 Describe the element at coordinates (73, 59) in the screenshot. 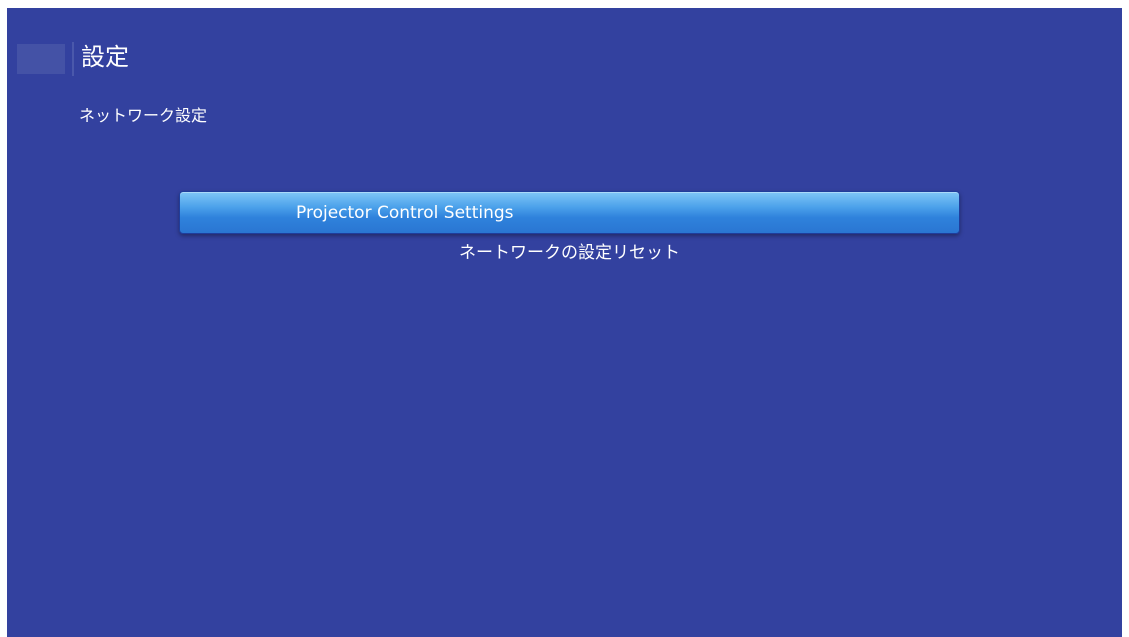

I see `header-divider` at that location.